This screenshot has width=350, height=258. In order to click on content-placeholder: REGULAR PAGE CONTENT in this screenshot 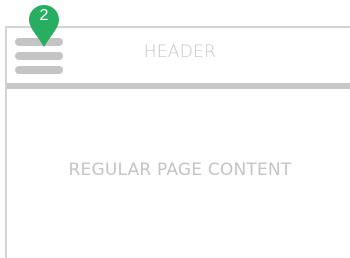, I will do `click(180, 170)`.